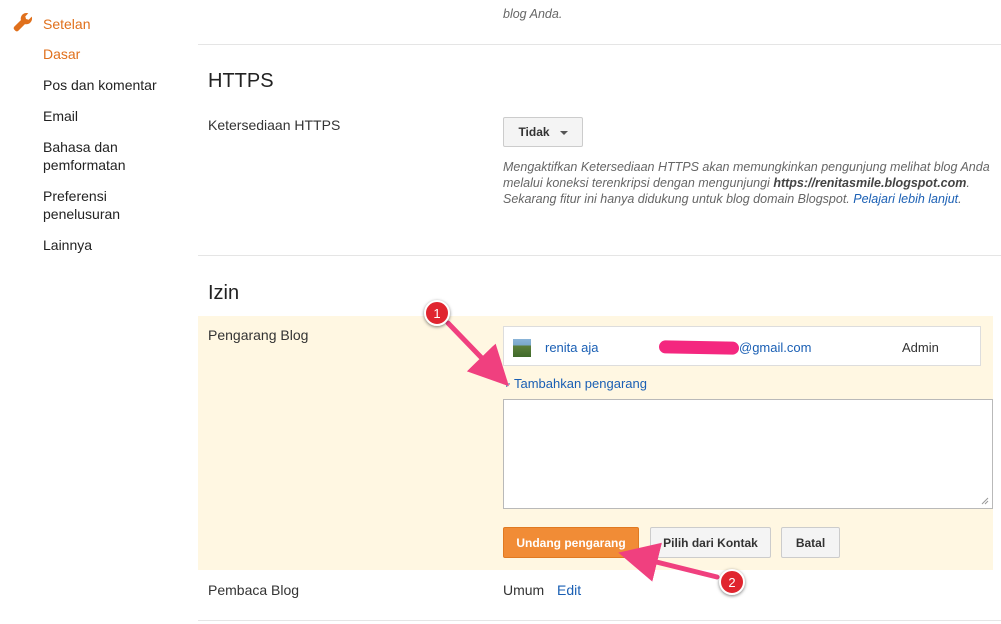 Image resolution: width=1001 pixels, height=624 pixels. Describe the element at coordinates (98, 205) in the screenshot. I see `sidebar-item-preferensi: Preferensi penelusuran` at that location.